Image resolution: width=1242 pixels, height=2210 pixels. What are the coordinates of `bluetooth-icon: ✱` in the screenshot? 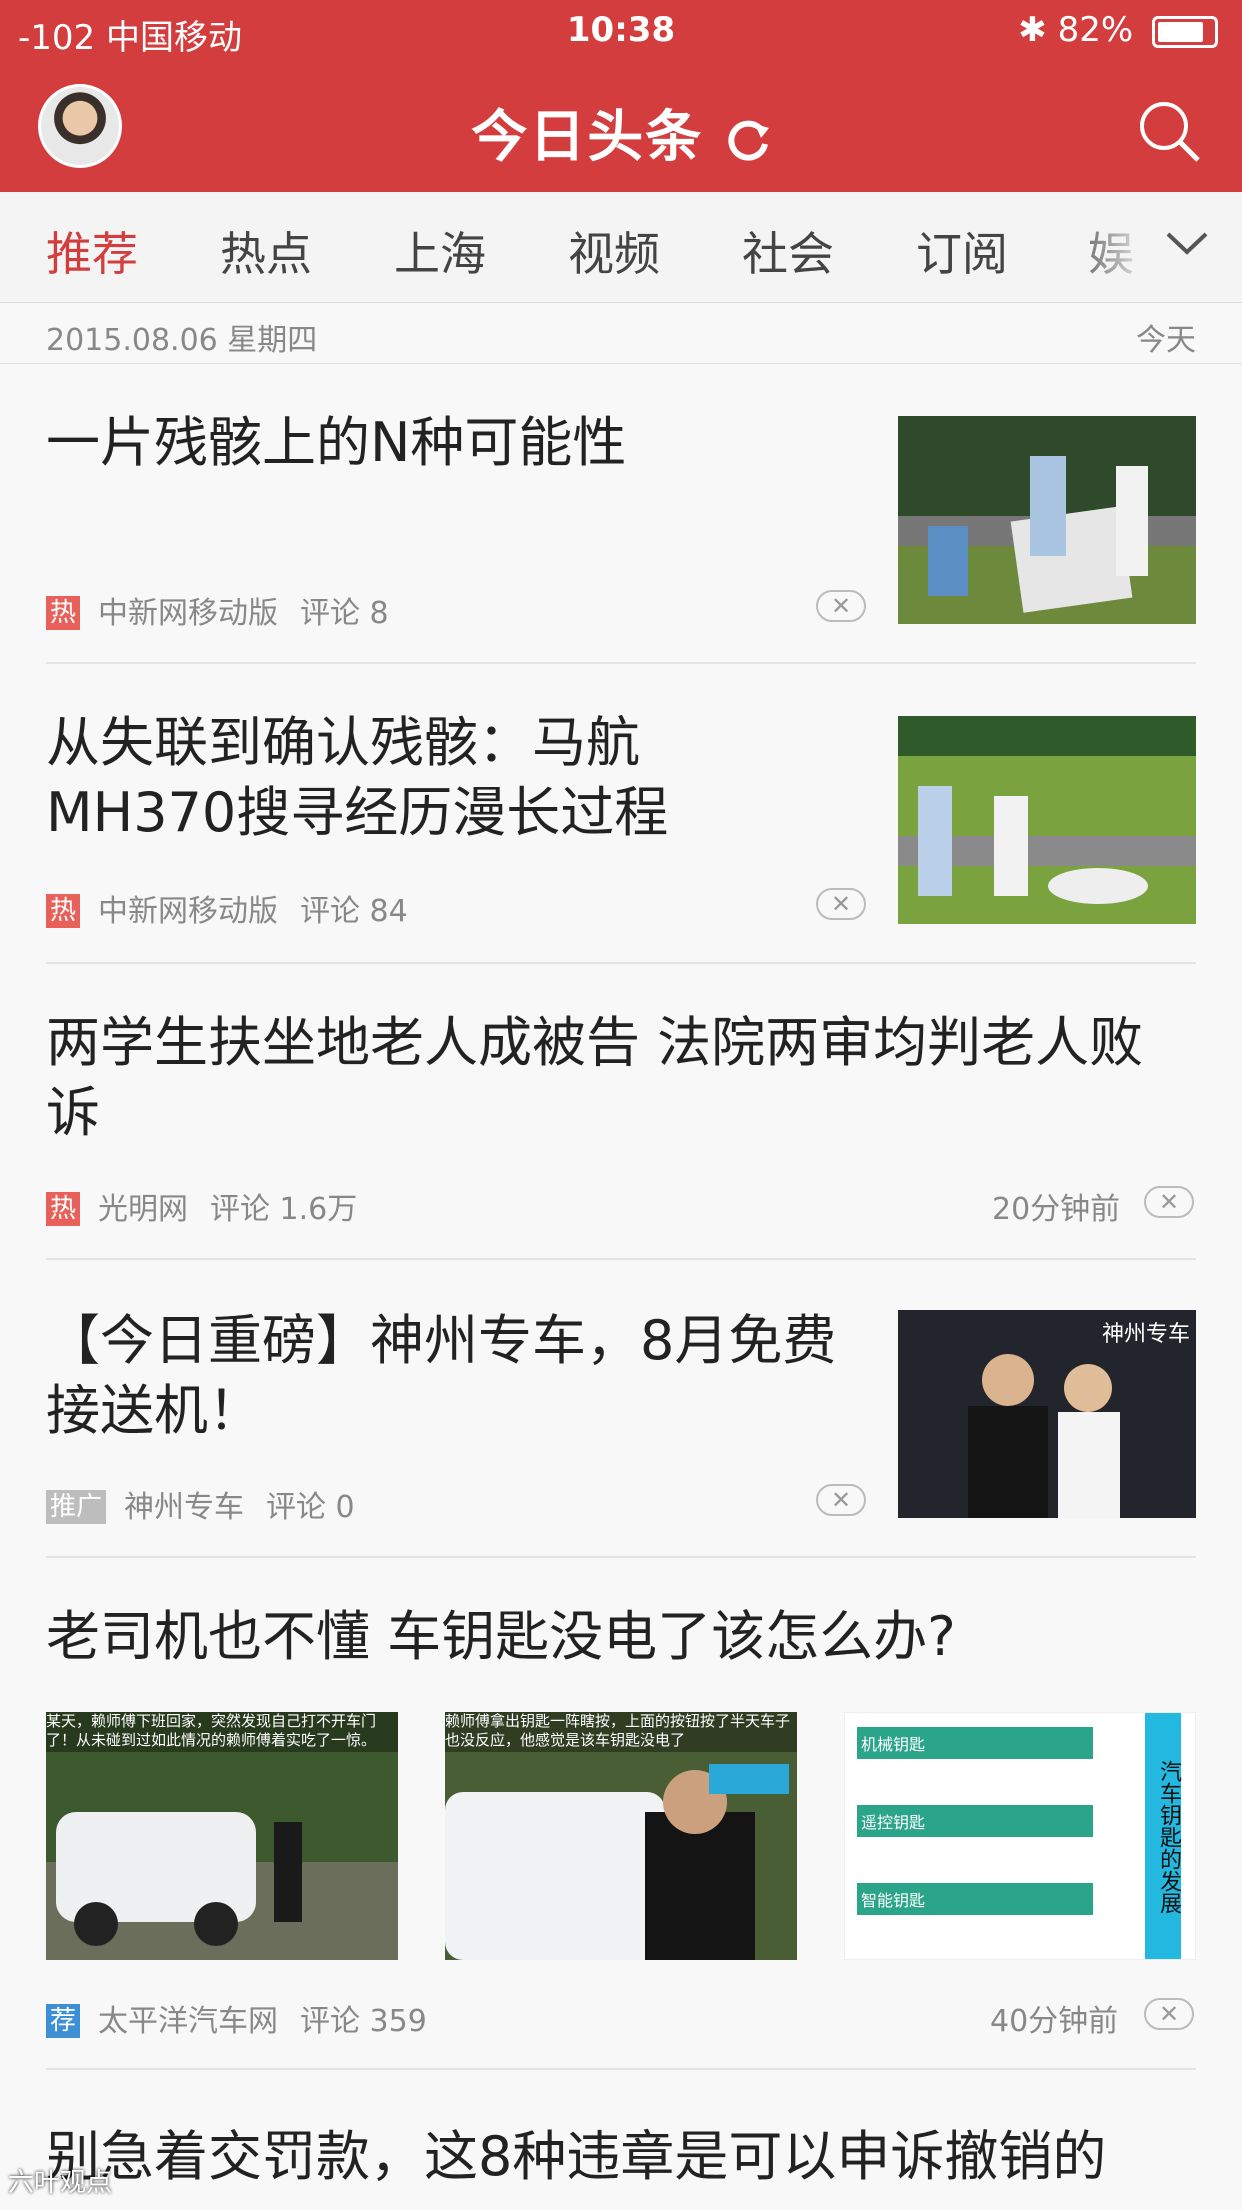 It's located at (1032, 30).